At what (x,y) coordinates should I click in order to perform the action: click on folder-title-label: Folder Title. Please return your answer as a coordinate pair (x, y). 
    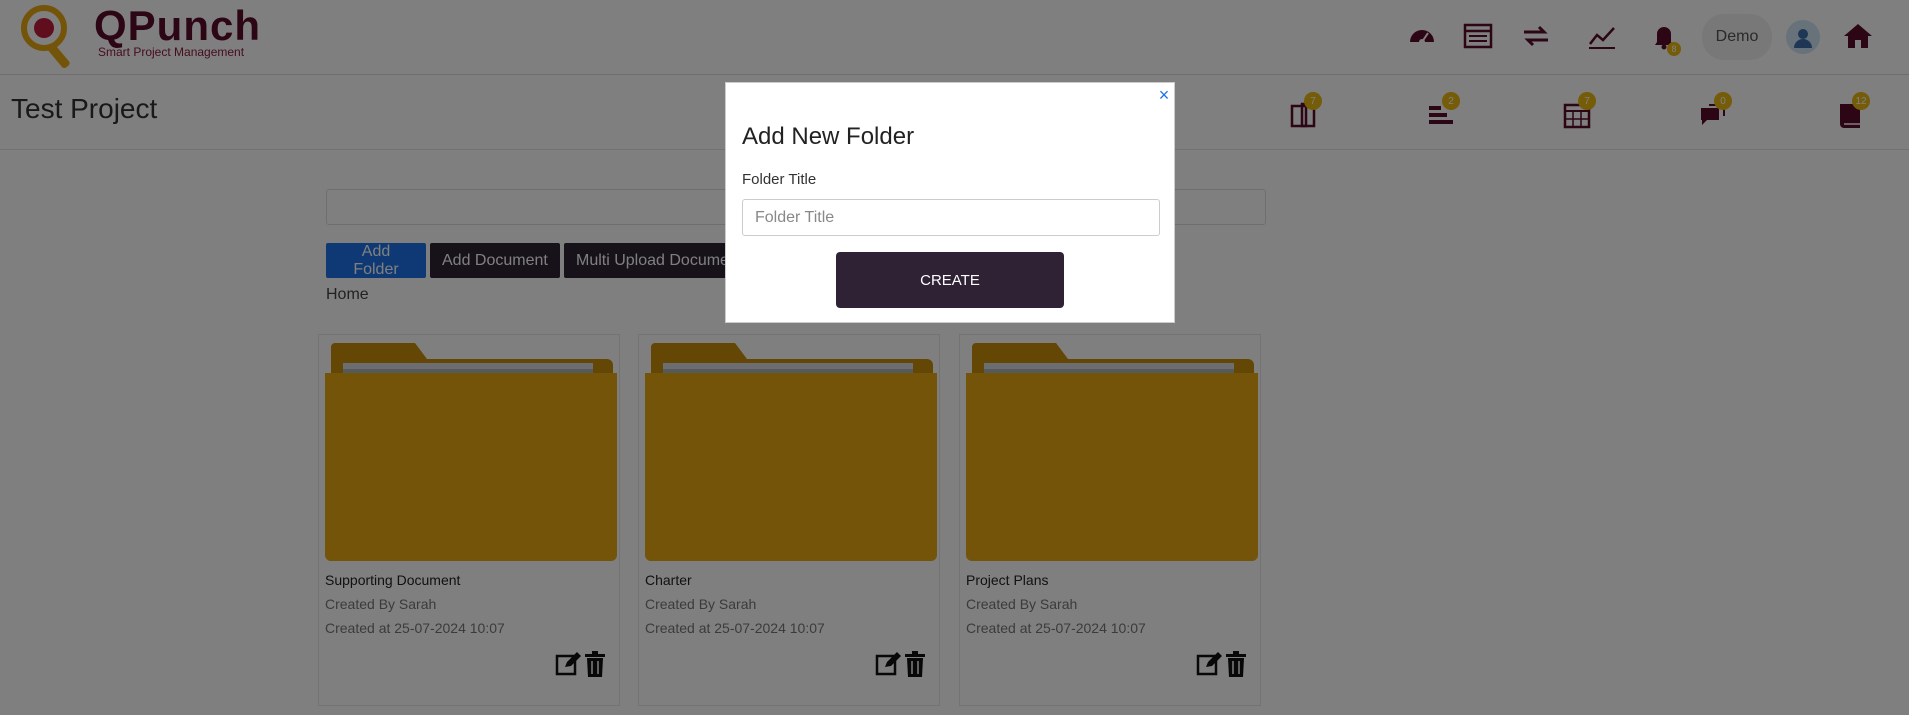
    Looking at the image, I should click on (779, 179).